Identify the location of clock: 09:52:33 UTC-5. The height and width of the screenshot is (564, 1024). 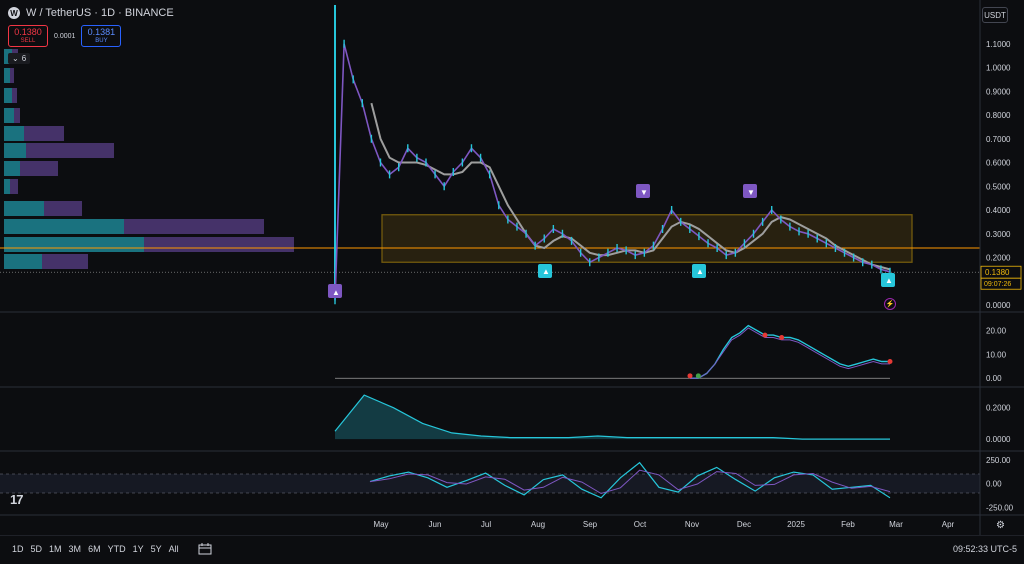
(985, 549).